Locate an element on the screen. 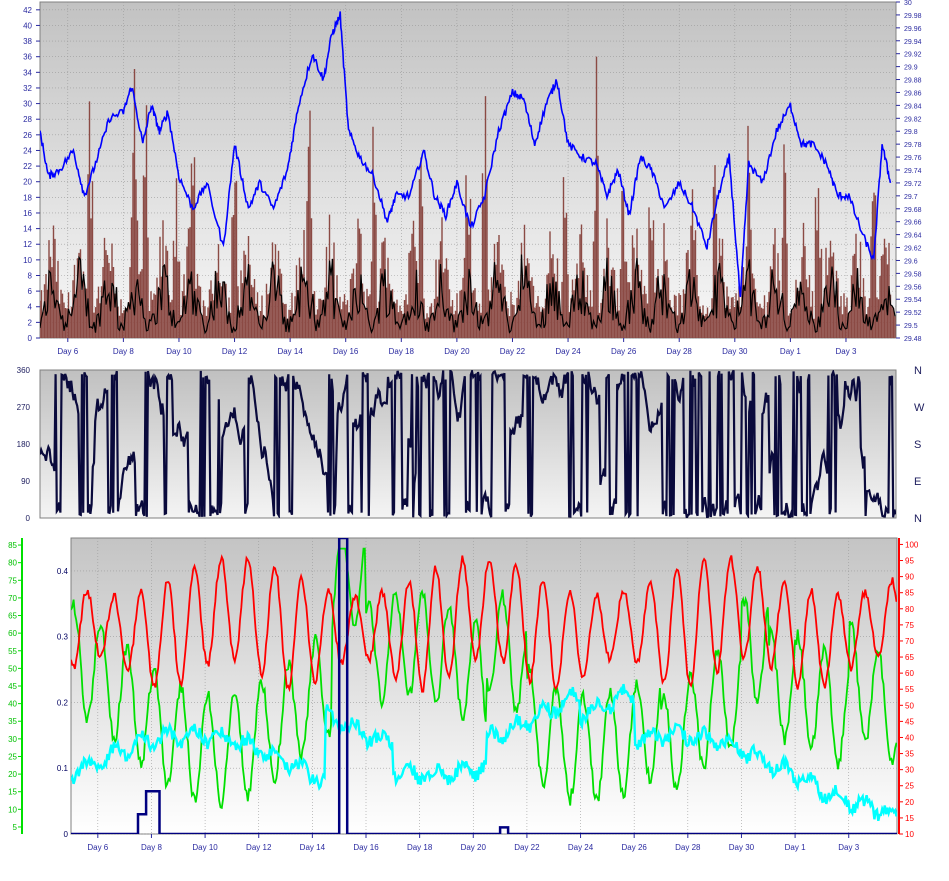 The image size is (949, 881). pressure-y-tick-label: 29.78 is located at coordinates (913, 145).